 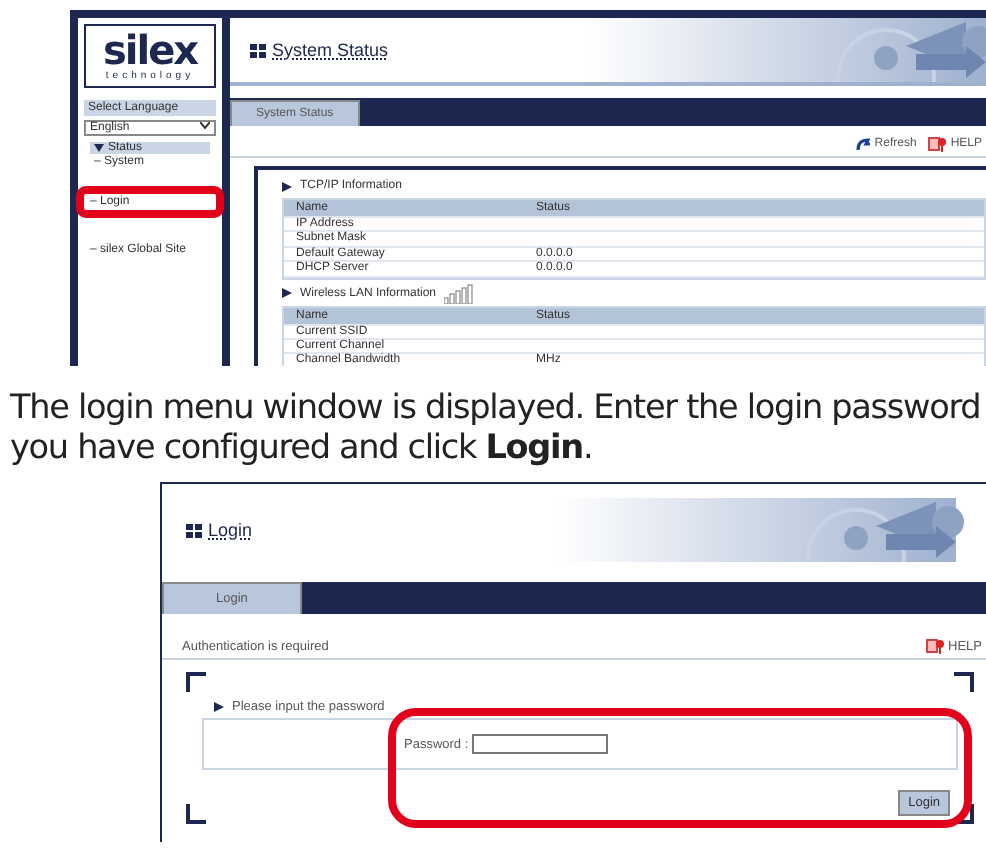 I want to click on password-field, so click(x=540, y=744).